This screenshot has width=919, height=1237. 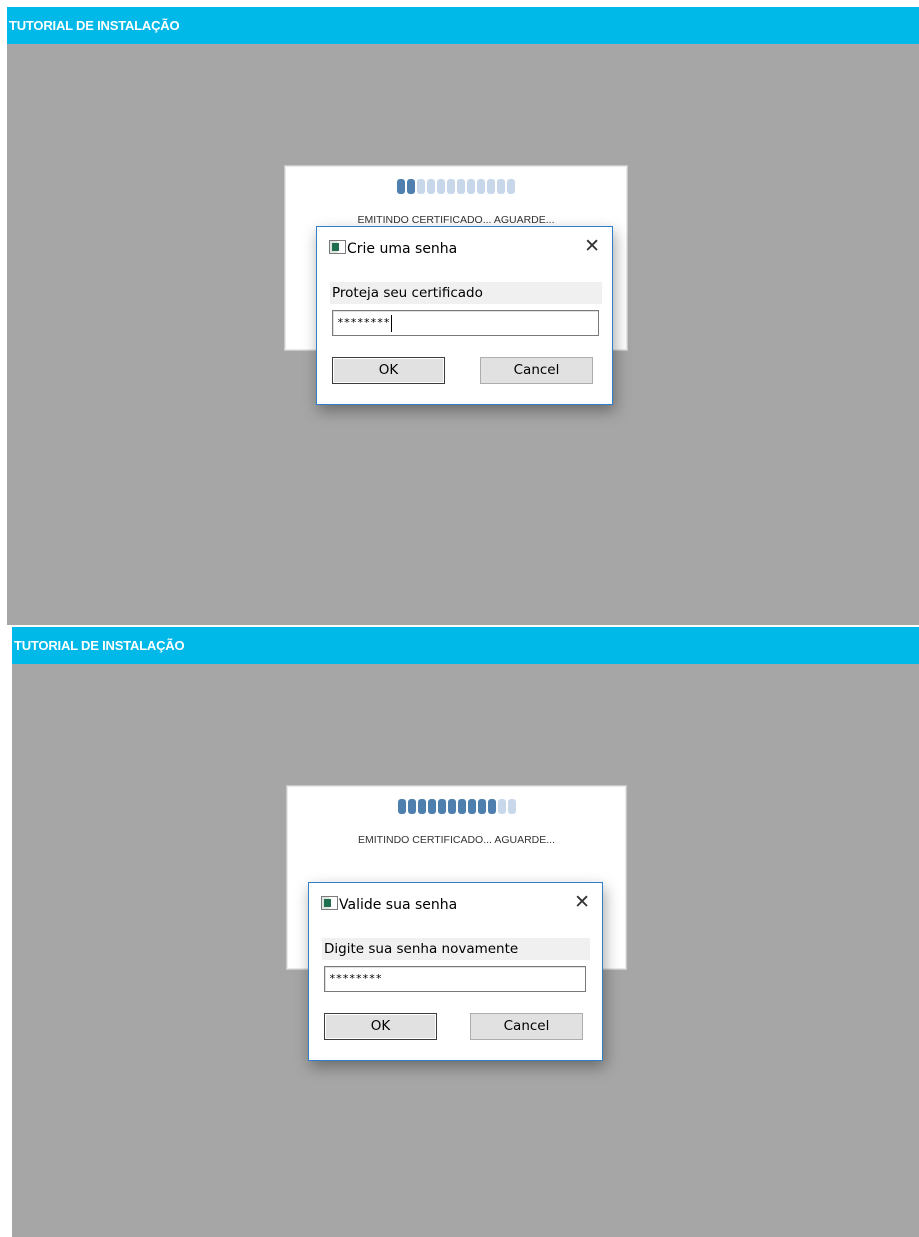 I want to click on dialog-title: Valide sua senha, so click(x=398, y=905).